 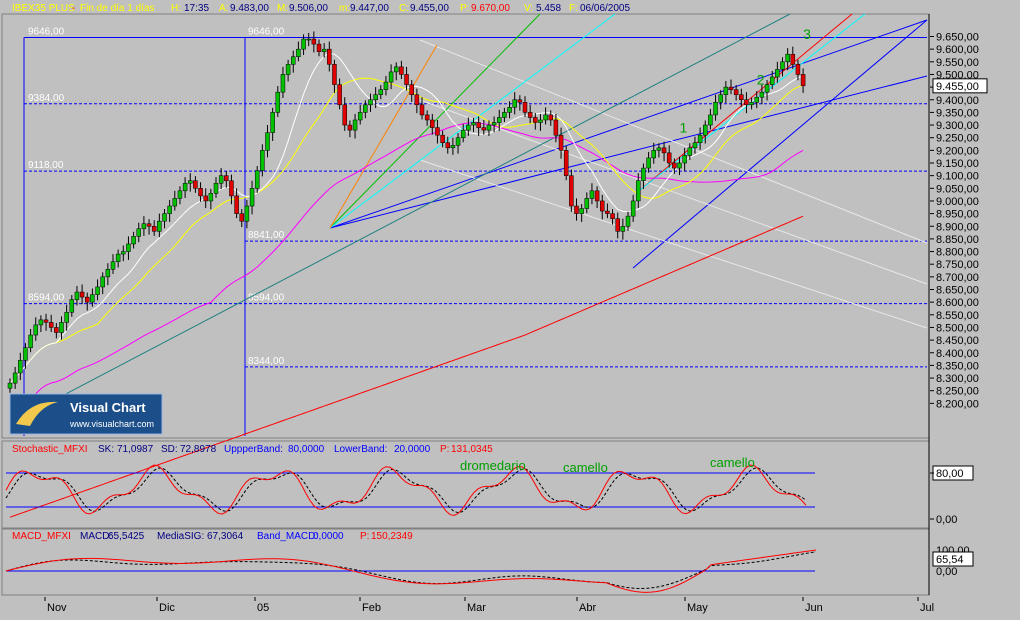 I want to click on price-tick-label: 9.600,00, so click(x=957, y=50).